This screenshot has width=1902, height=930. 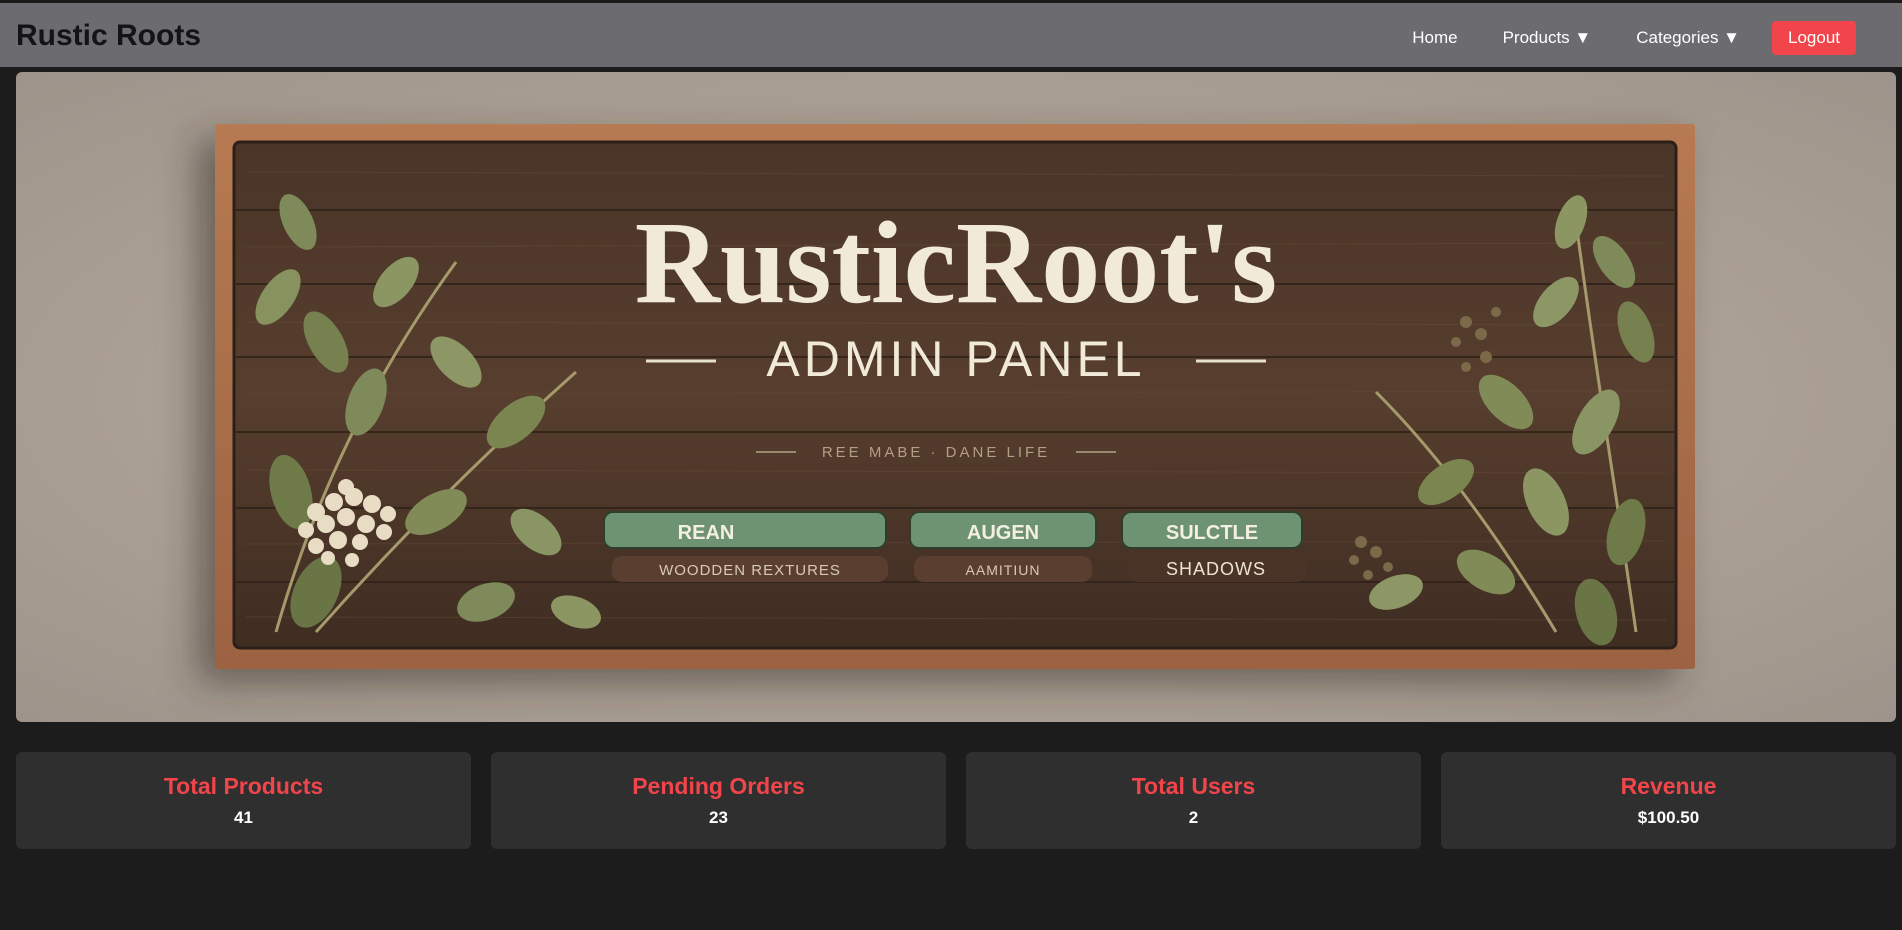 What do you see at coordinates (718, 786) in the screenshot?
I see `stat-card-title: Pending Orders` at bounding box center [718, 786].